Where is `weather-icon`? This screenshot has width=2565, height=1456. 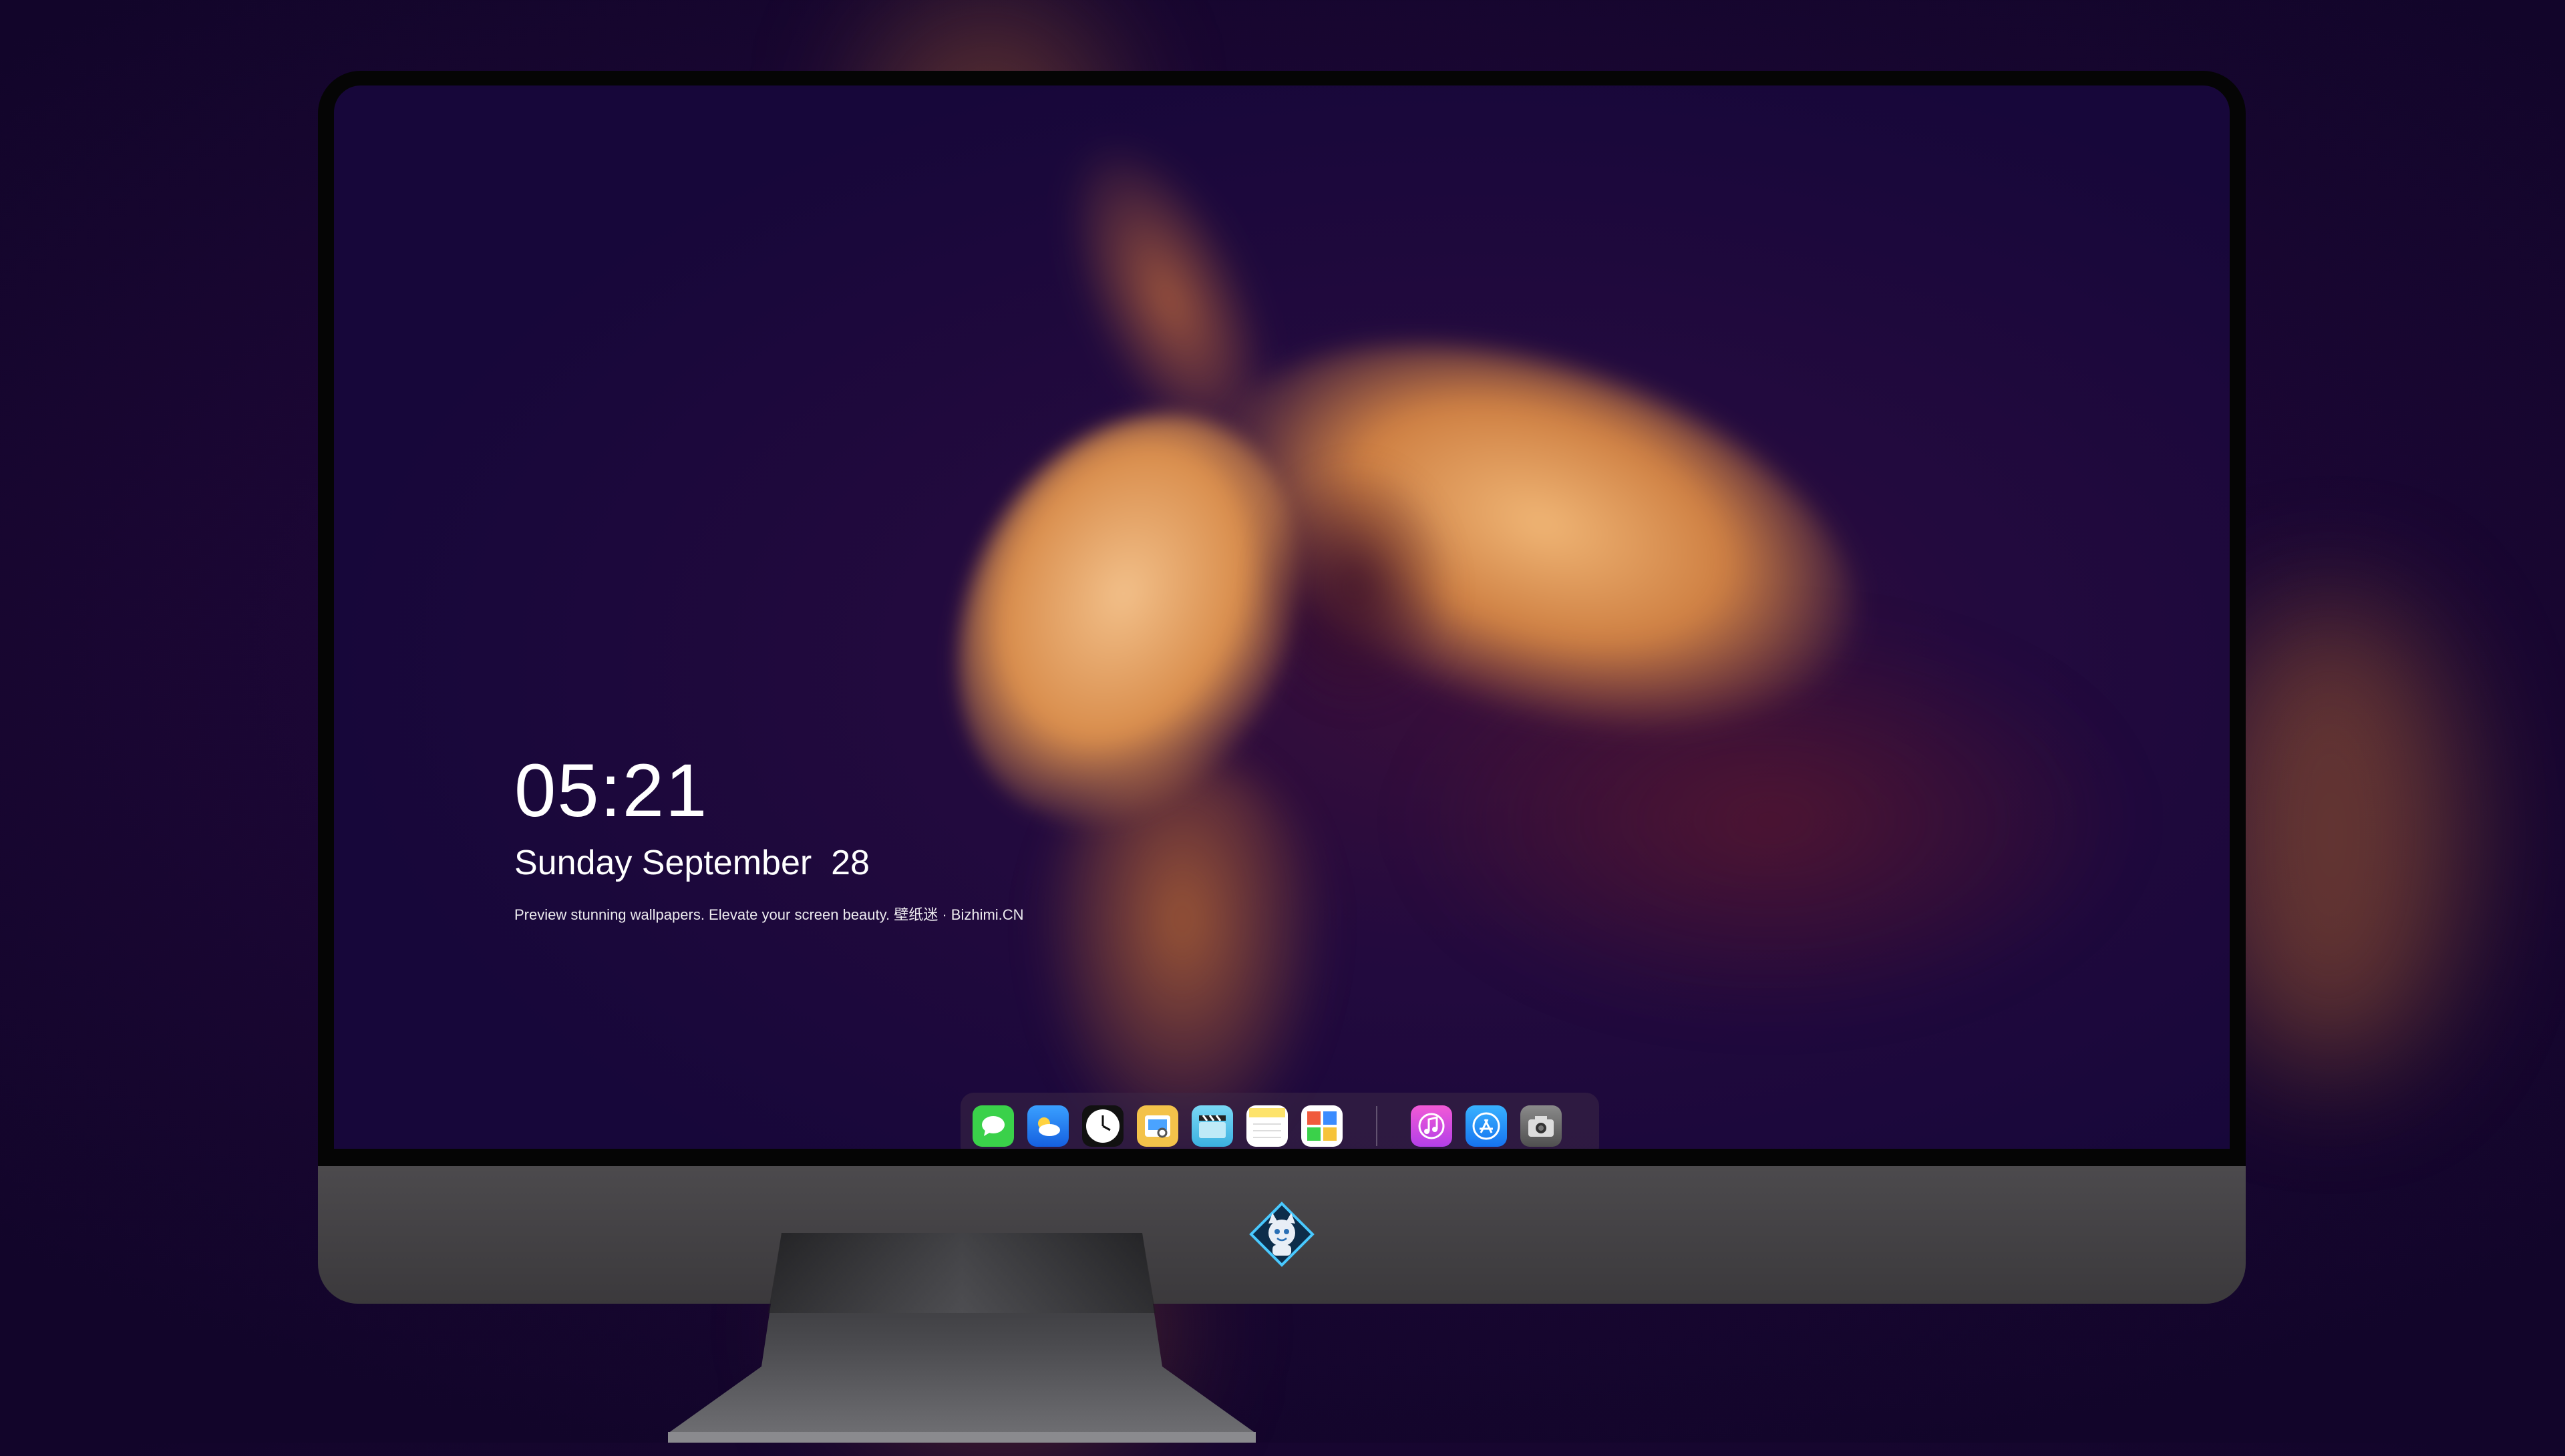
weather-icon is located at coordinates (1048, 1126).